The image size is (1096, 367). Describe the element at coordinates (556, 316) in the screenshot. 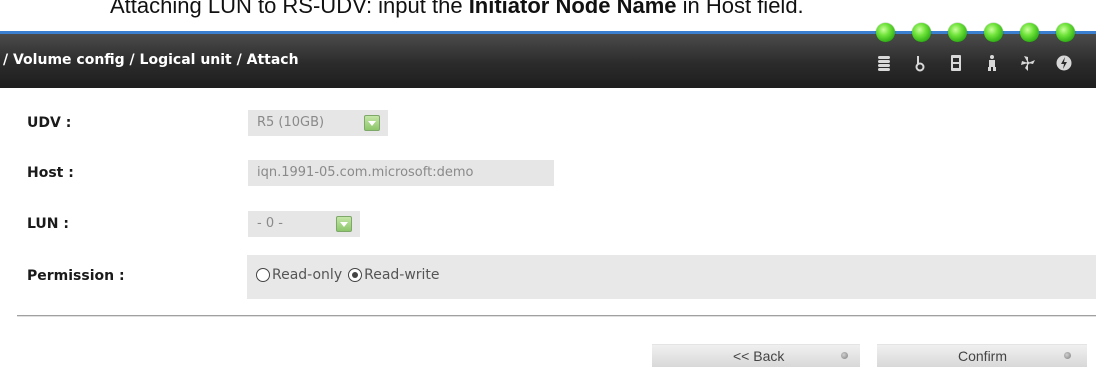

I see `divider-shadow` at that location.